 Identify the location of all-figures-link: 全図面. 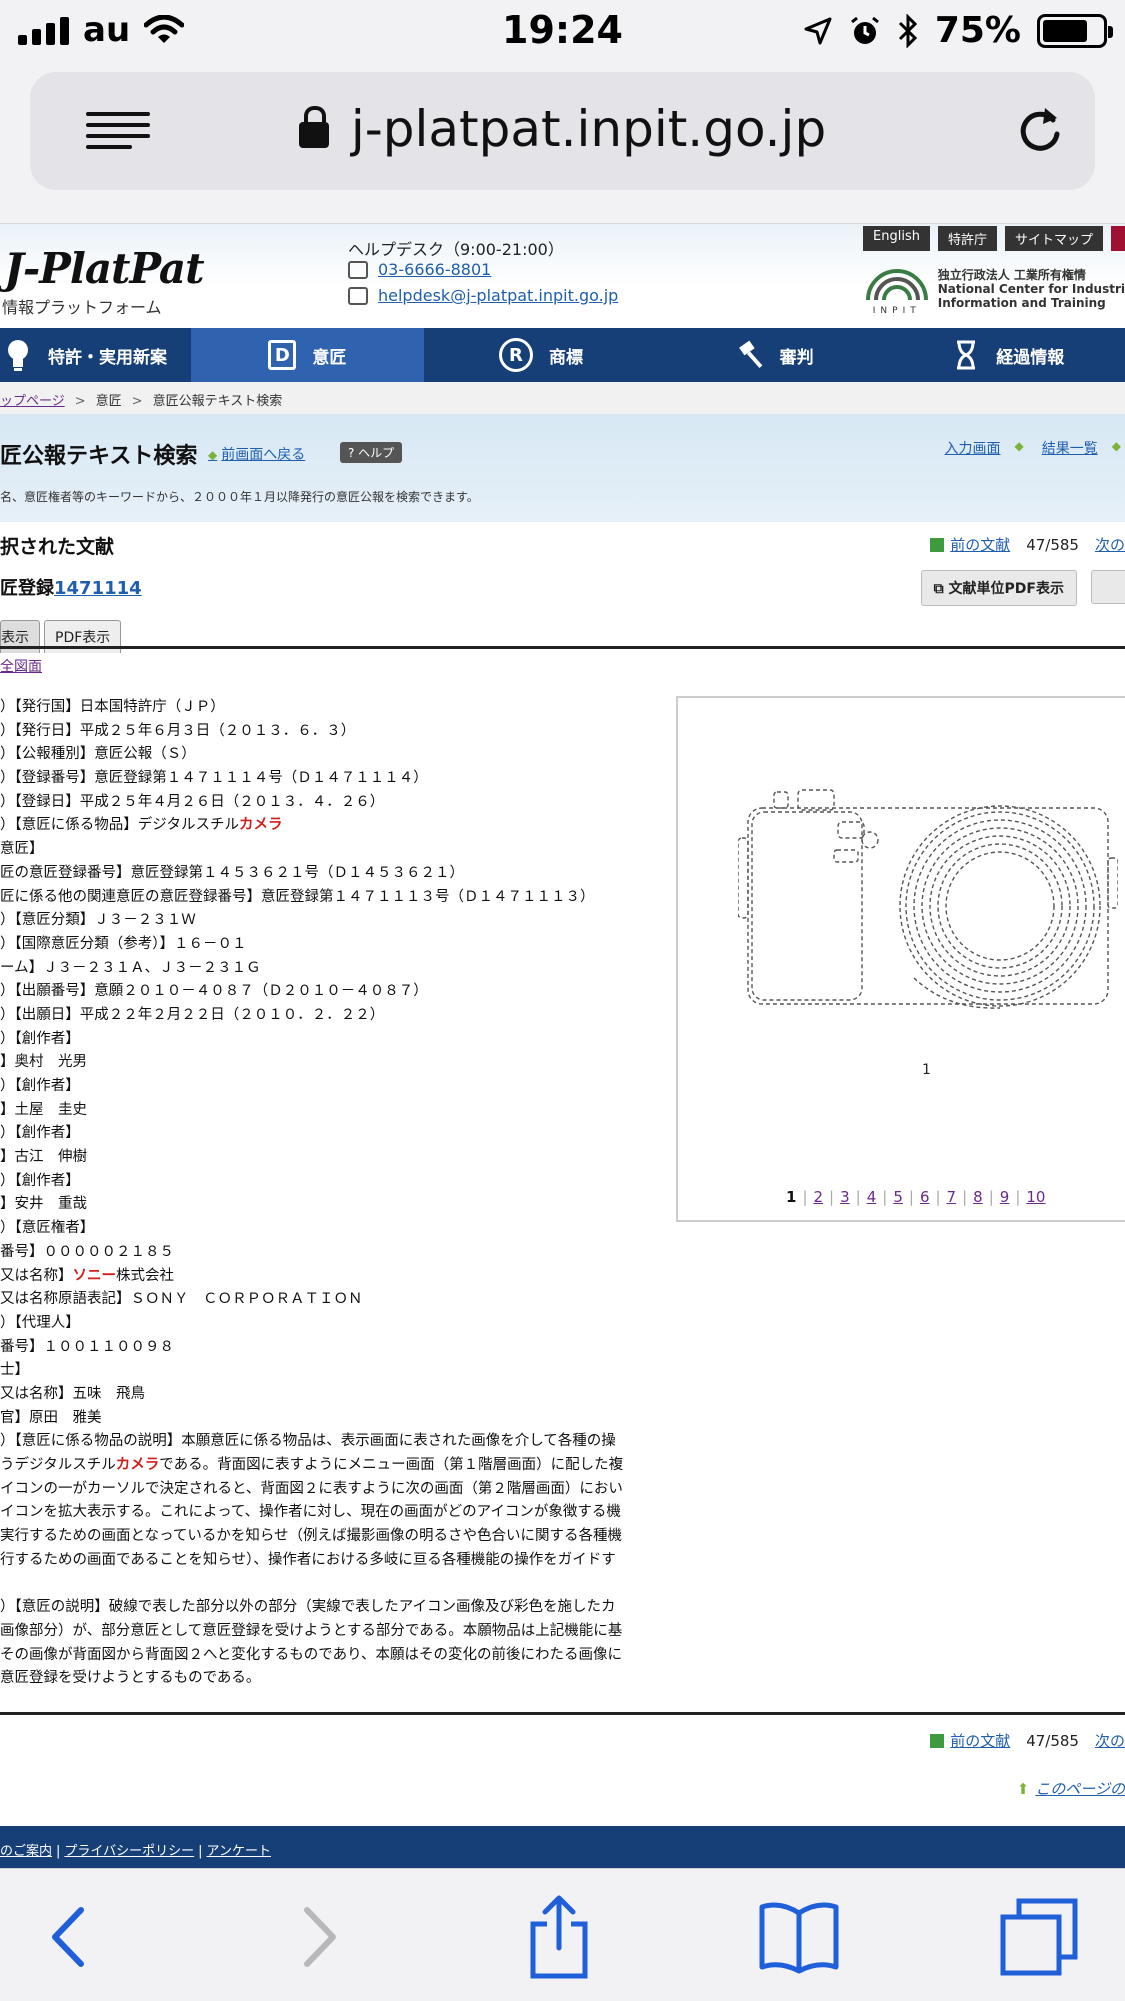
(21, 666).